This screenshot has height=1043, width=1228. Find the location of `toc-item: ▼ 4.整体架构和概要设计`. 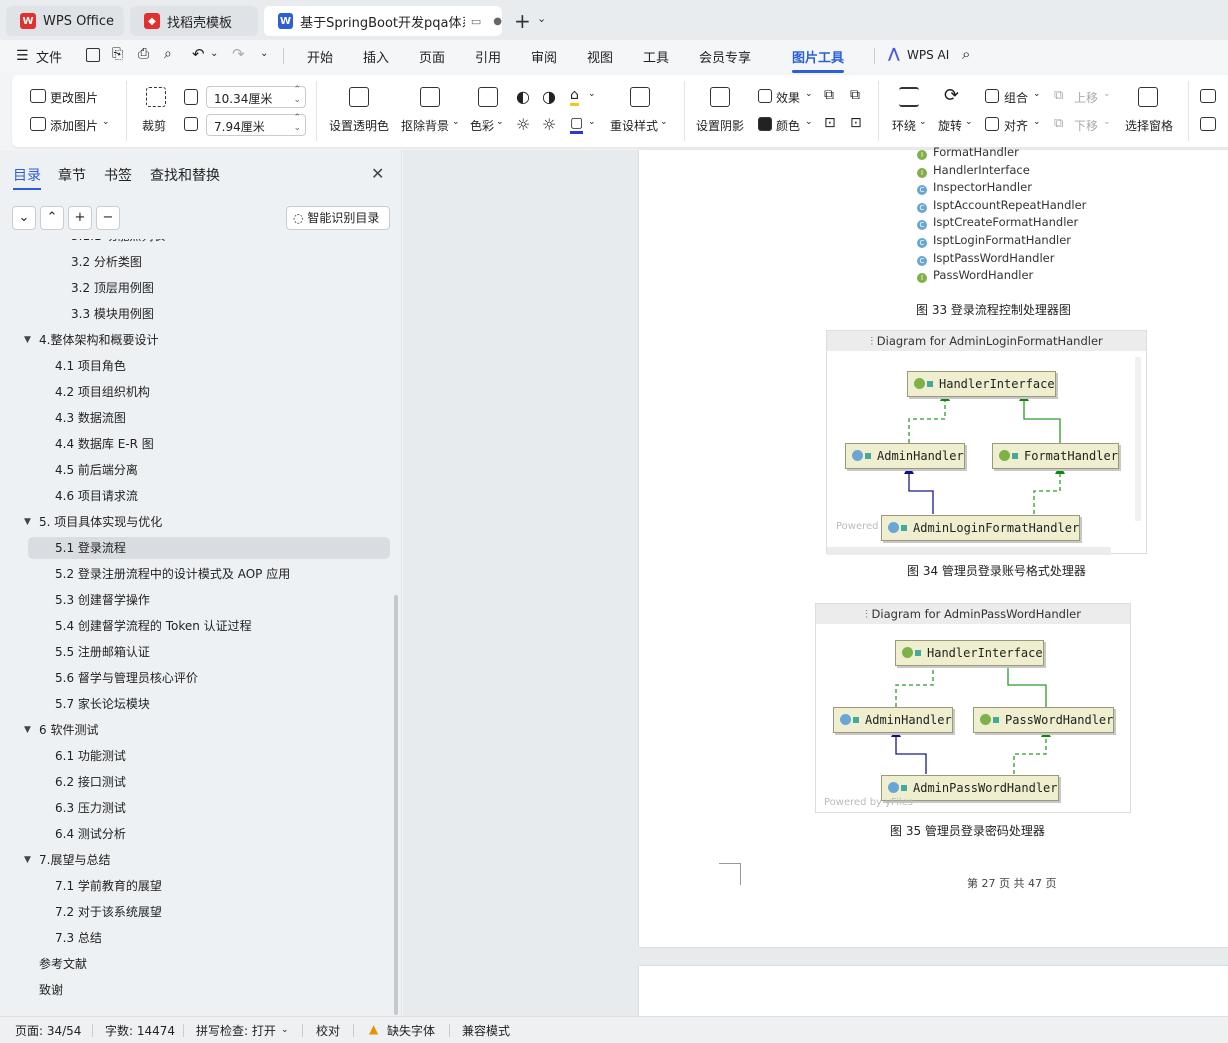

toc-item: ▼ 4.整体架构和概要设计 is located at coordinates (196, 340).